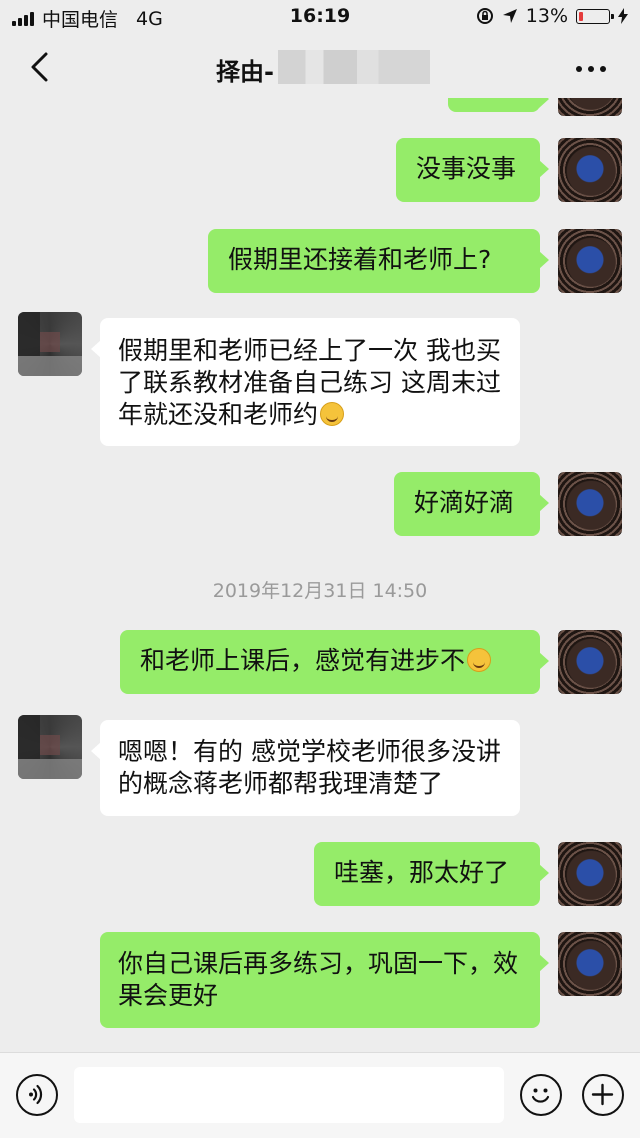 The height and width of the screenshot is (1138, 640). Describe the element at coordinates (484, 16) in the screenshot. I see `rotation-lock-icon` at that location.